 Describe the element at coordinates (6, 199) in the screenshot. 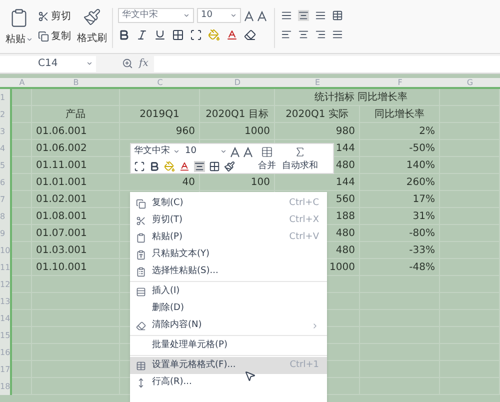

I see `row-header: 7` at that location.